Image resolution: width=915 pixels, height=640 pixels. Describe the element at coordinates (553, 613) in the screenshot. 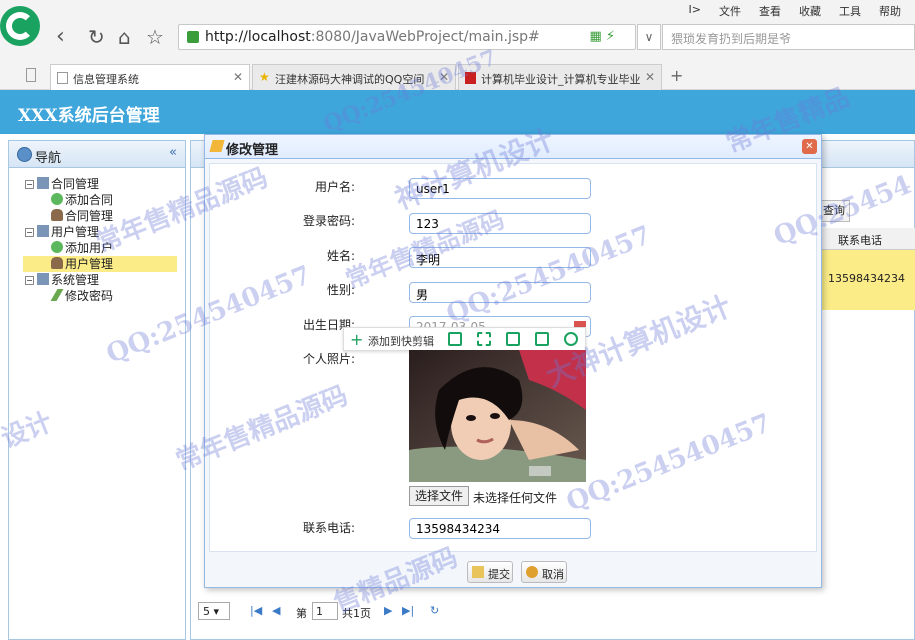

I see `pager: 5 ▾ |◀ ◀ 第 1 共1页 ▶ ▶| ↻` at that location.